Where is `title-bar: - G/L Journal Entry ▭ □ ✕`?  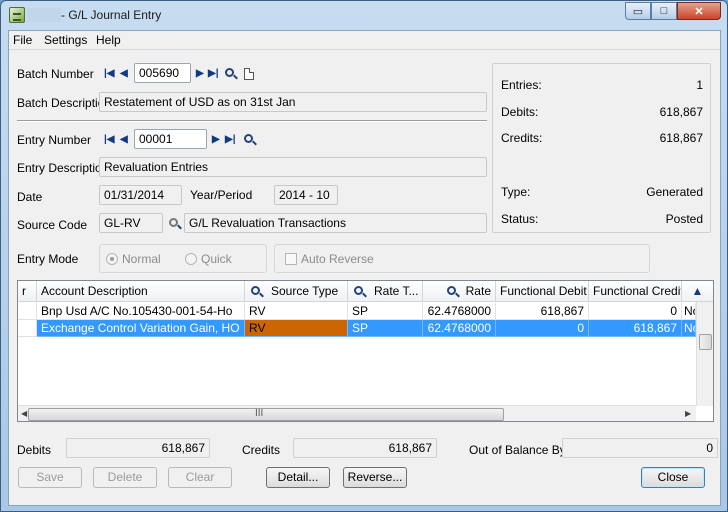
title-bar: - G/L Journal Entry ▭ □ ✕ is located at coordinates (364, 15).